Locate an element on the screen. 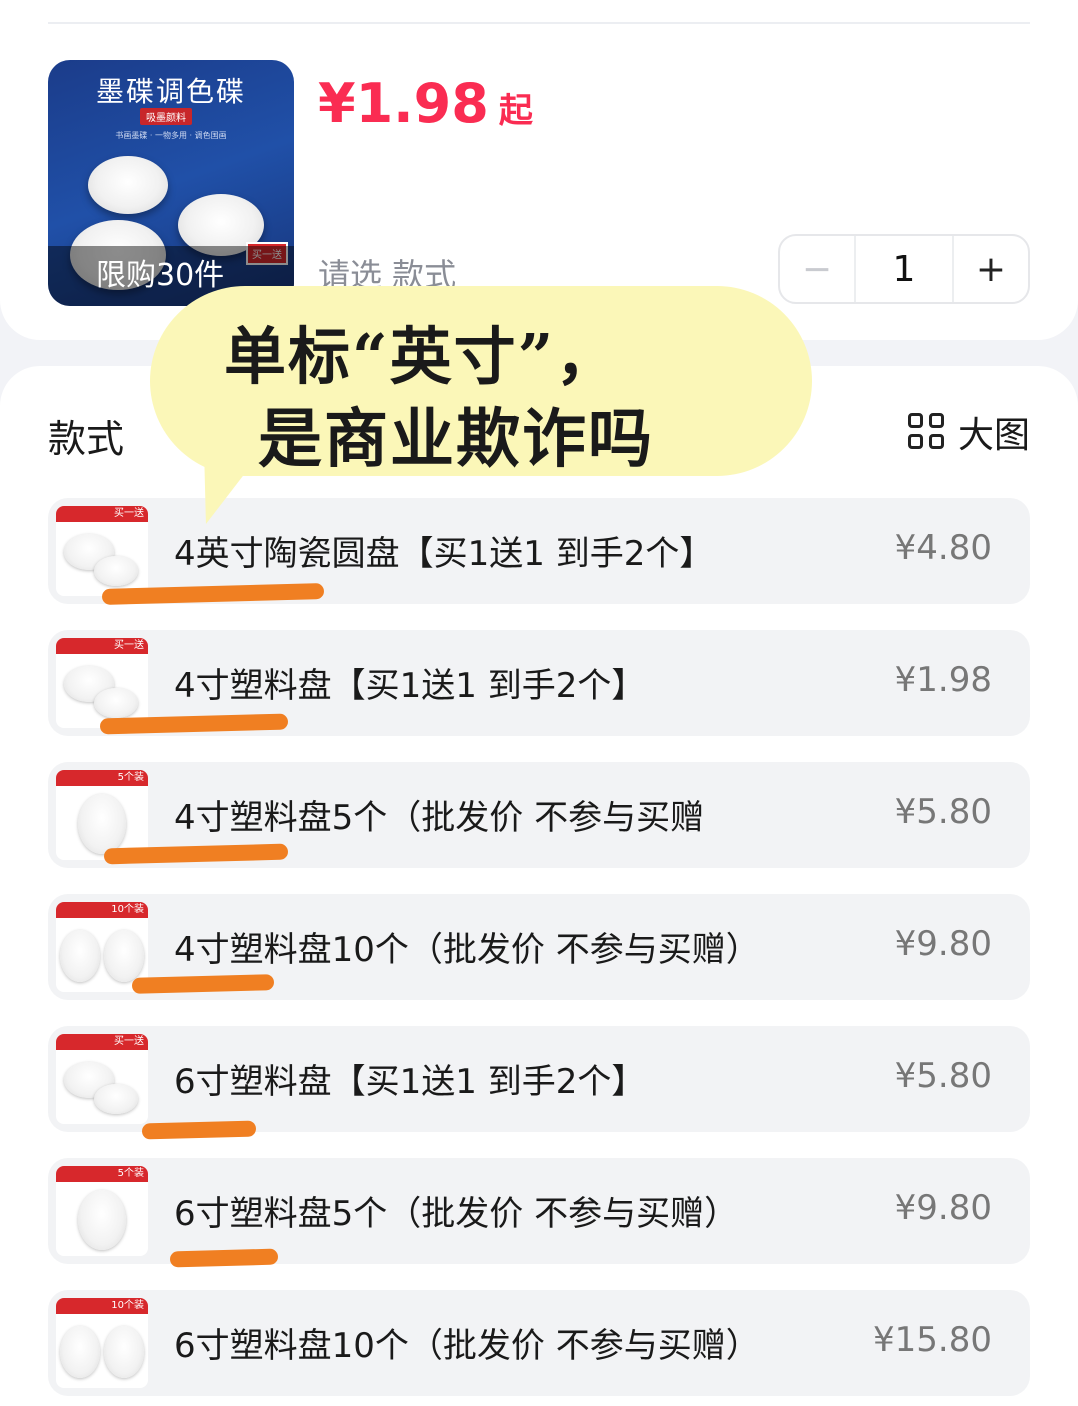 This screenshot has height=1406, width=1078. option-price: ¥15.80 is located at coordinates (932, 1340).